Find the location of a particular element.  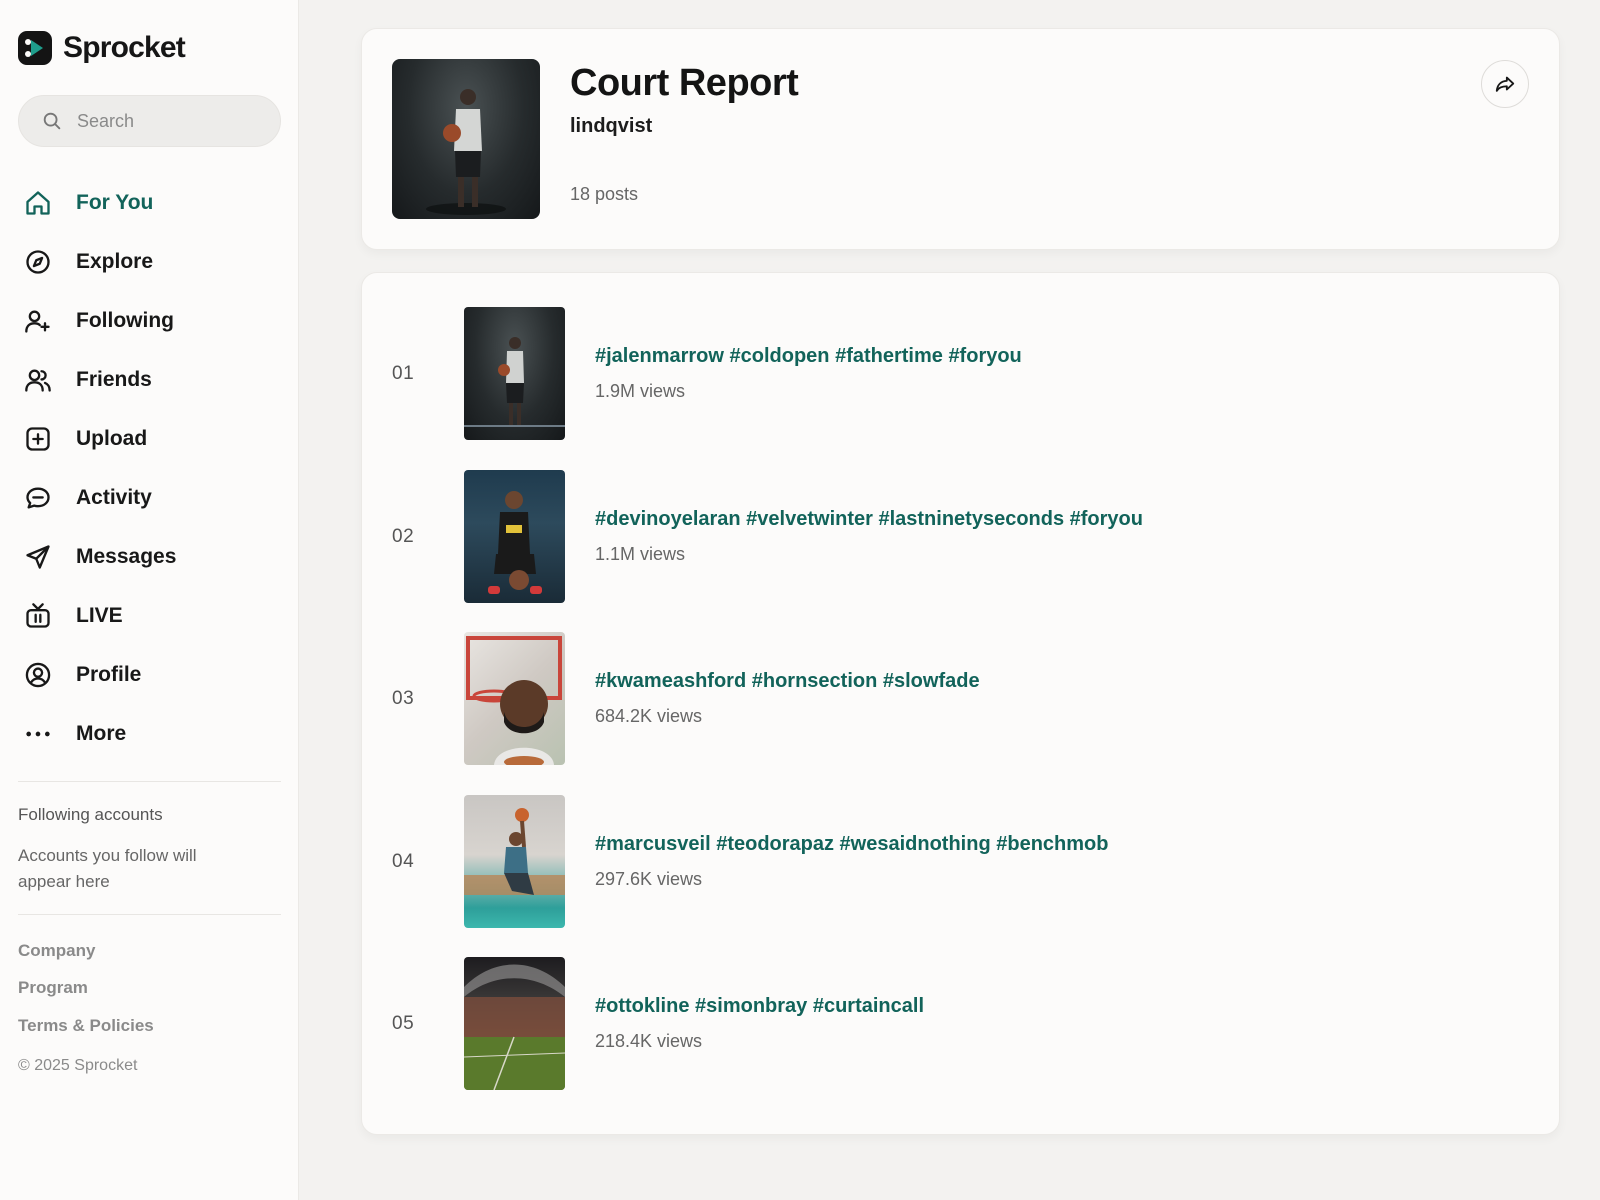

user-plus-icon is located at coordinates (37, 321).